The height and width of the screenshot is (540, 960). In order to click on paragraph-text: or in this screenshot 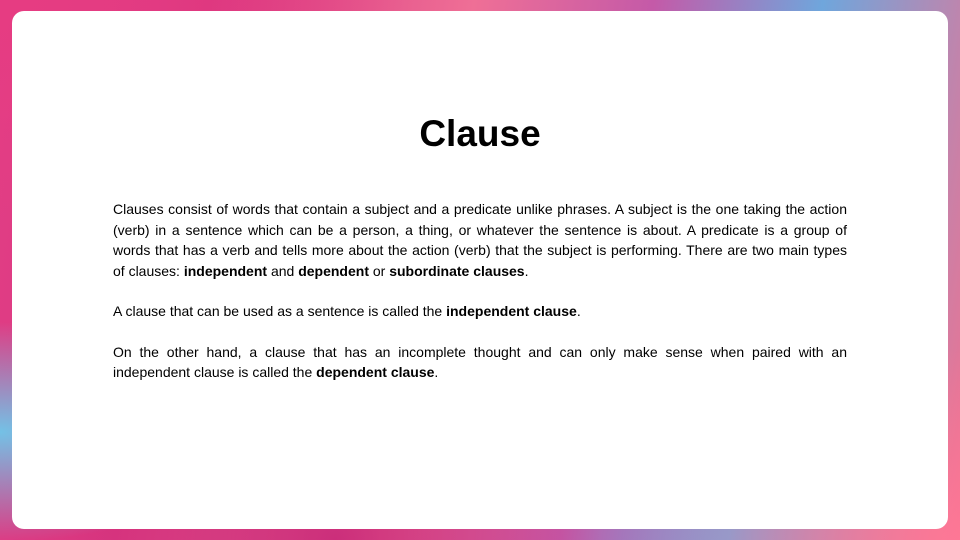, I will do `click(379, 270)`.